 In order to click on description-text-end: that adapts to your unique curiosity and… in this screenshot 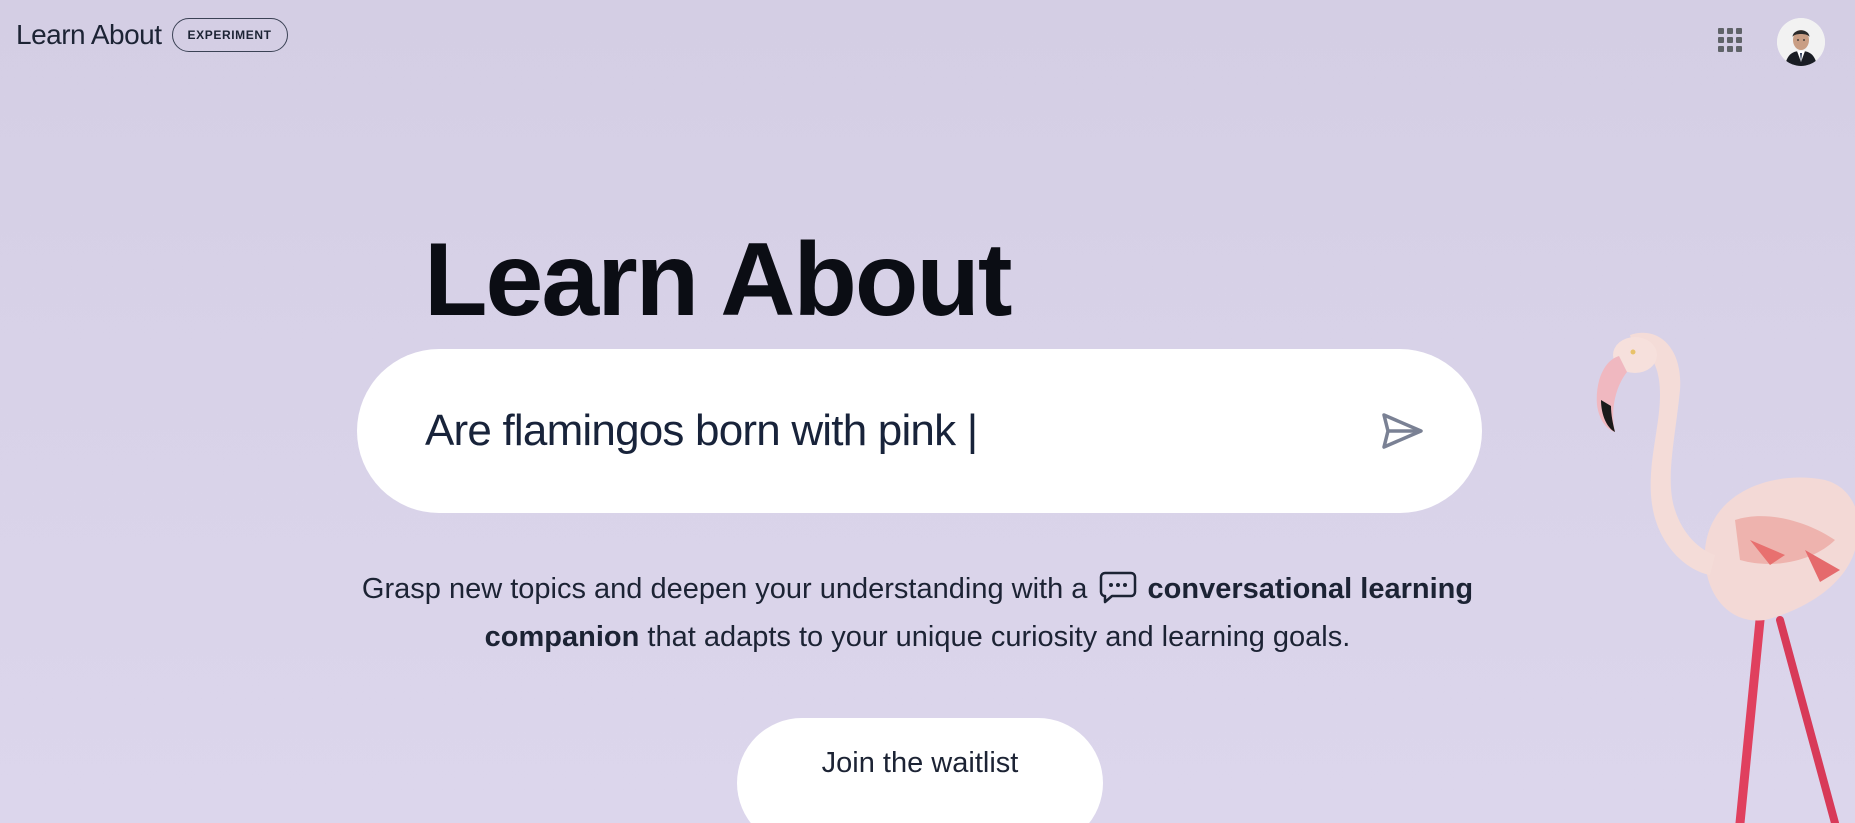, I will do `click(999, 637)`.